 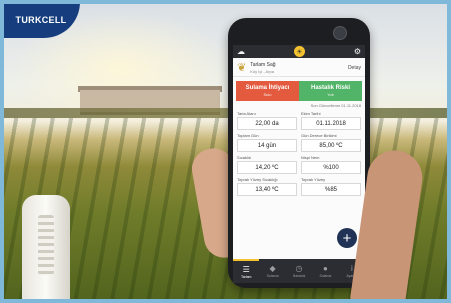 What do you see at coordinates (262, 71) in the screenshot?
I see `field-location: Köy İçi - Arpa` at bounding box center [262, 71].